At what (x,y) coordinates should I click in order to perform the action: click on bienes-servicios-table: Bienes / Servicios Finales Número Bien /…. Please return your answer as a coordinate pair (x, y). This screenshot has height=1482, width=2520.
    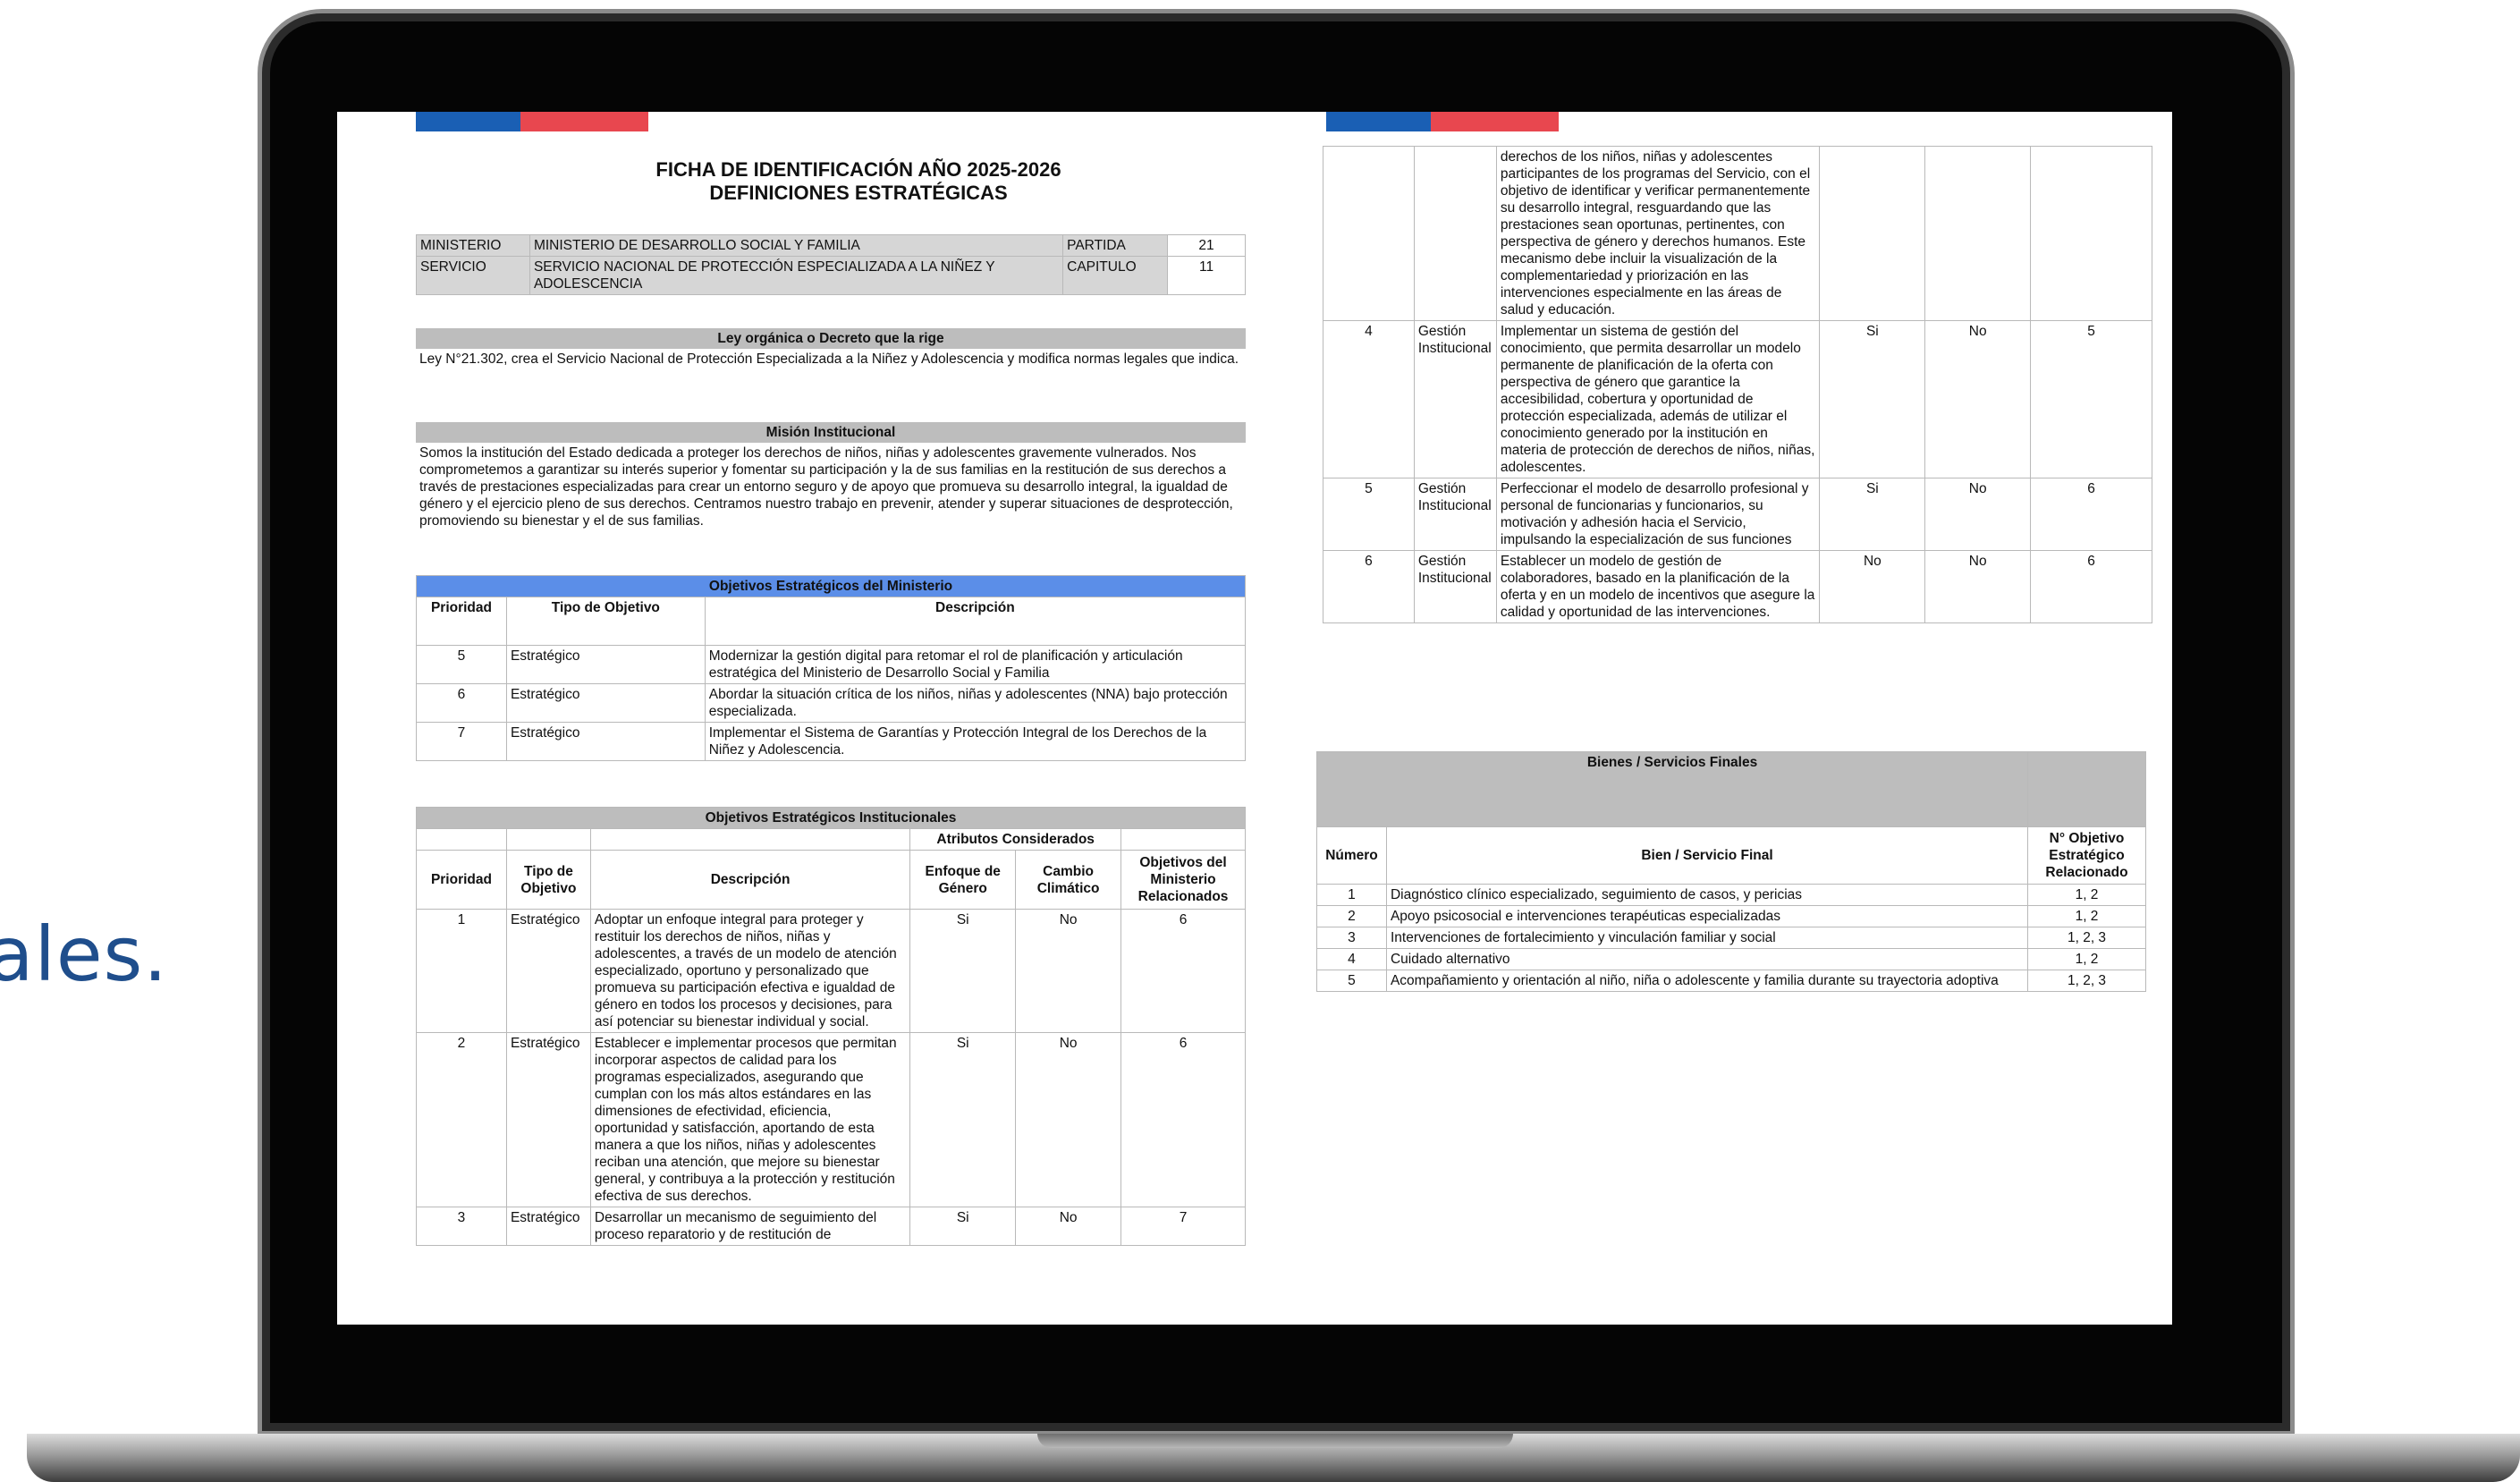
    Looking at the image, I should click on (1730, 872).